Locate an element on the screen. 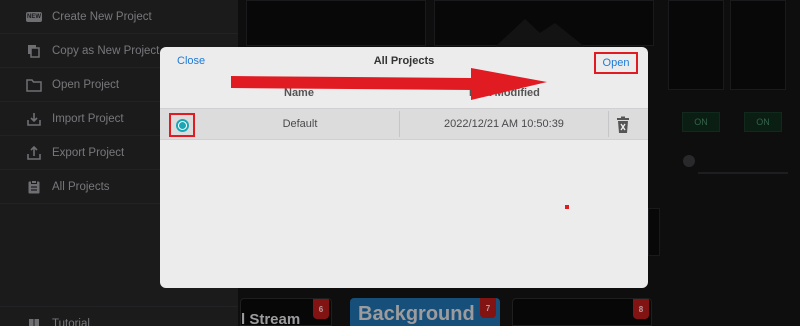 The width and height of the screenshot is (800, 326). project-last-modified: 2022/12/21 AM 10:50:39 is located at coordinates (504, 124).